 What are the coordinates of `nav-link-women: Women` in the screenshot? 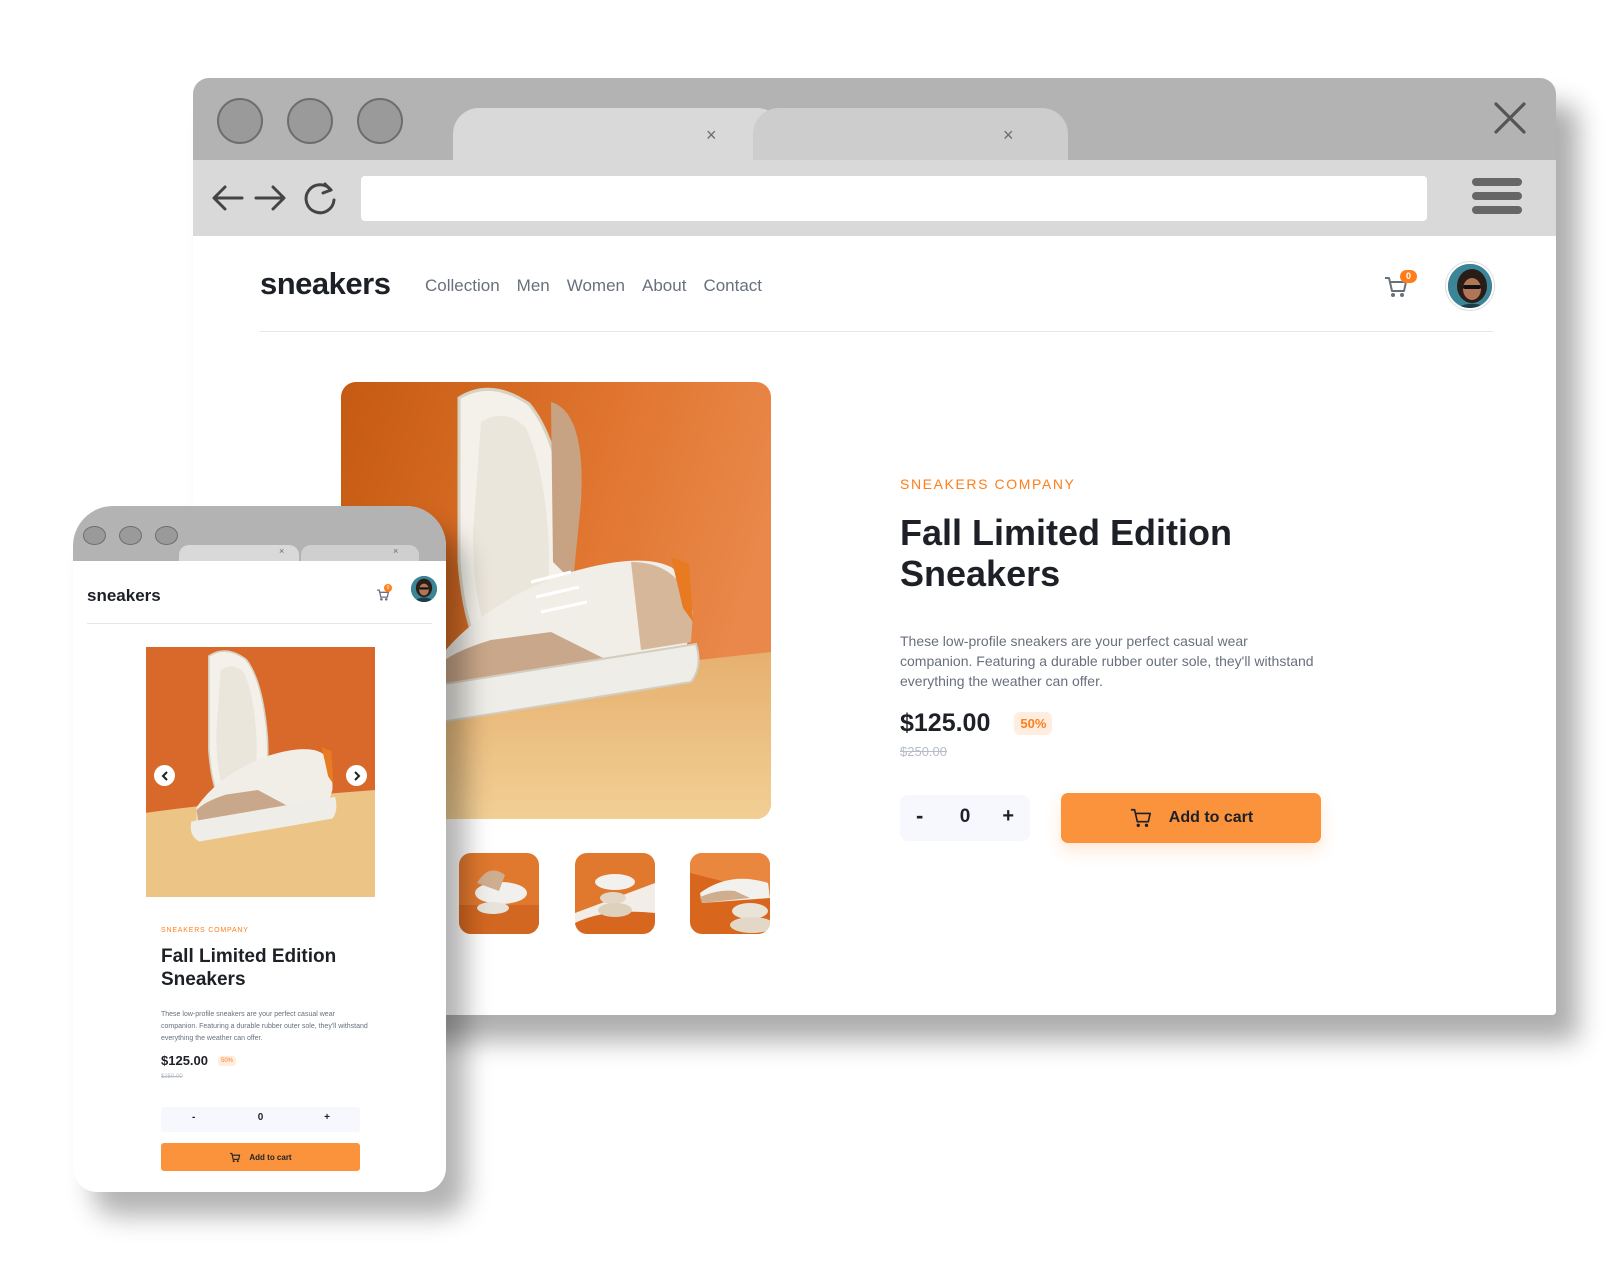 It's located at (596, 286).